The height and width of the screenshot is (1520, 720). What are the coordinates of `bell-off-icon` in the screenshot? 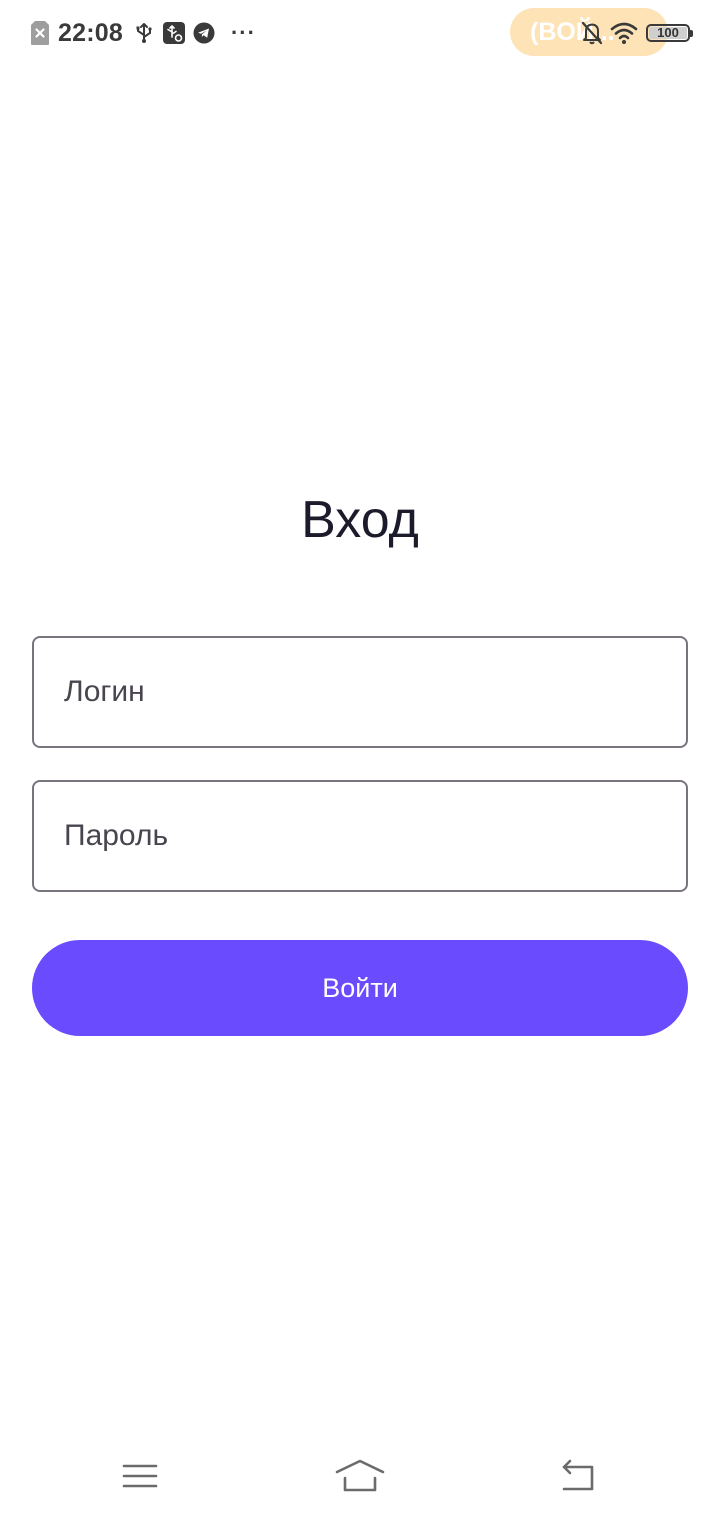 It's located at (592, 33).